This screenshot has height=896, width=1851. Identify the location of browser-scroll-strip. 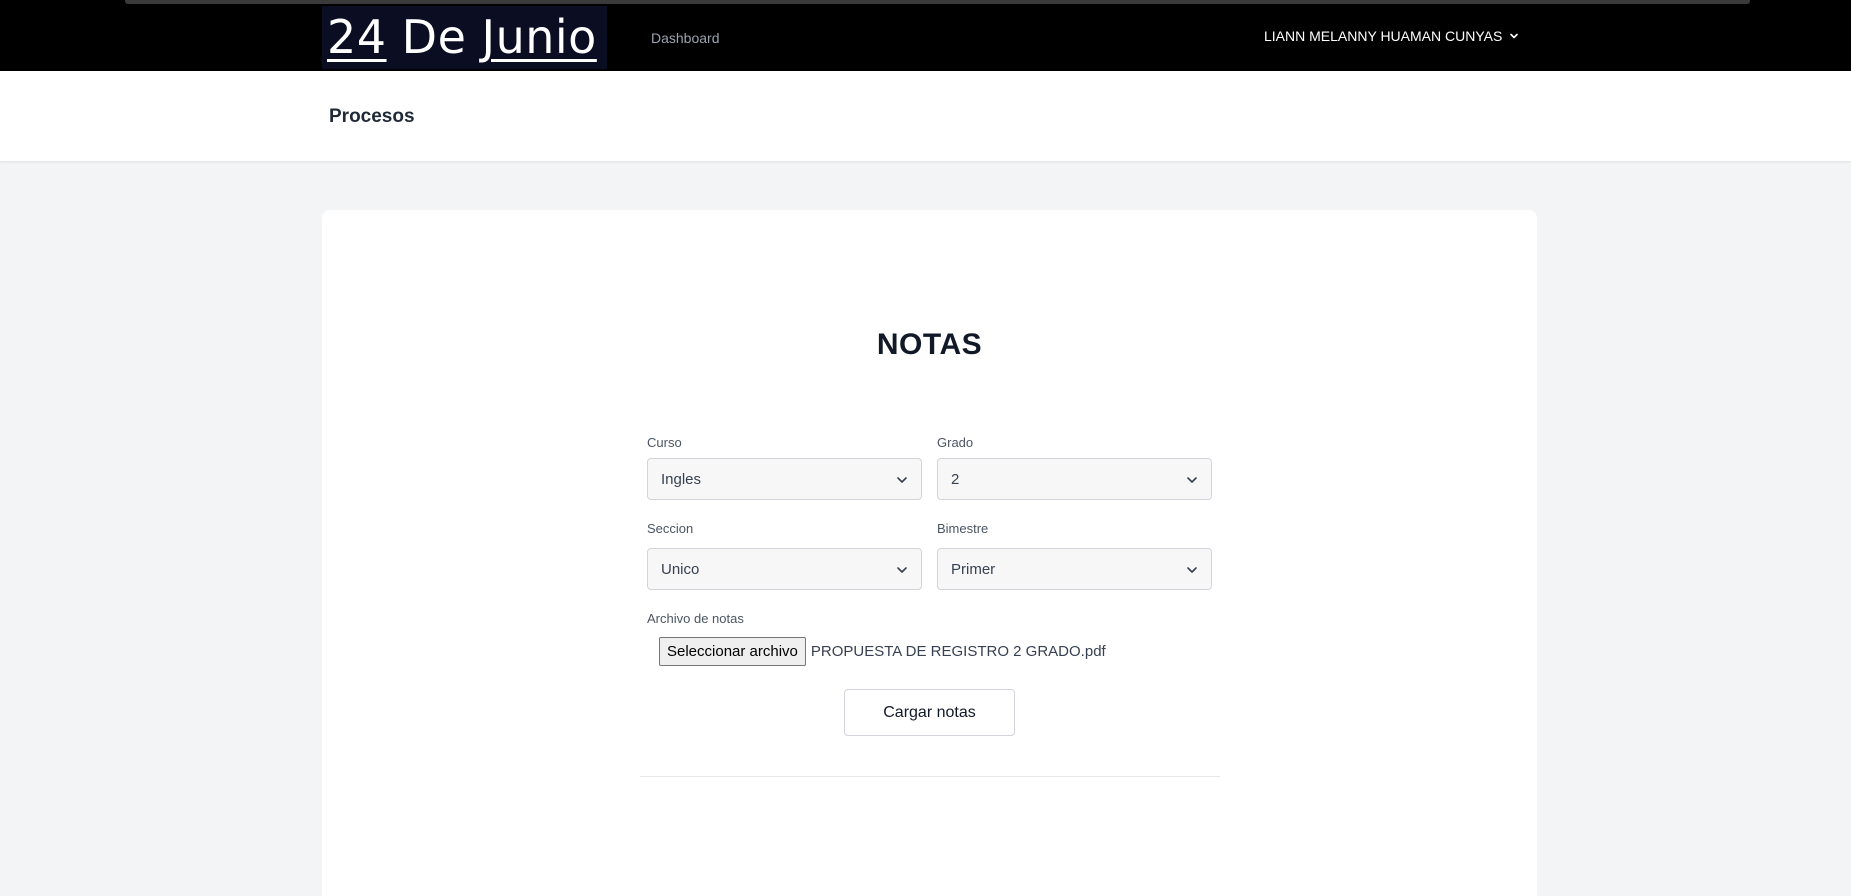
(937, 2).